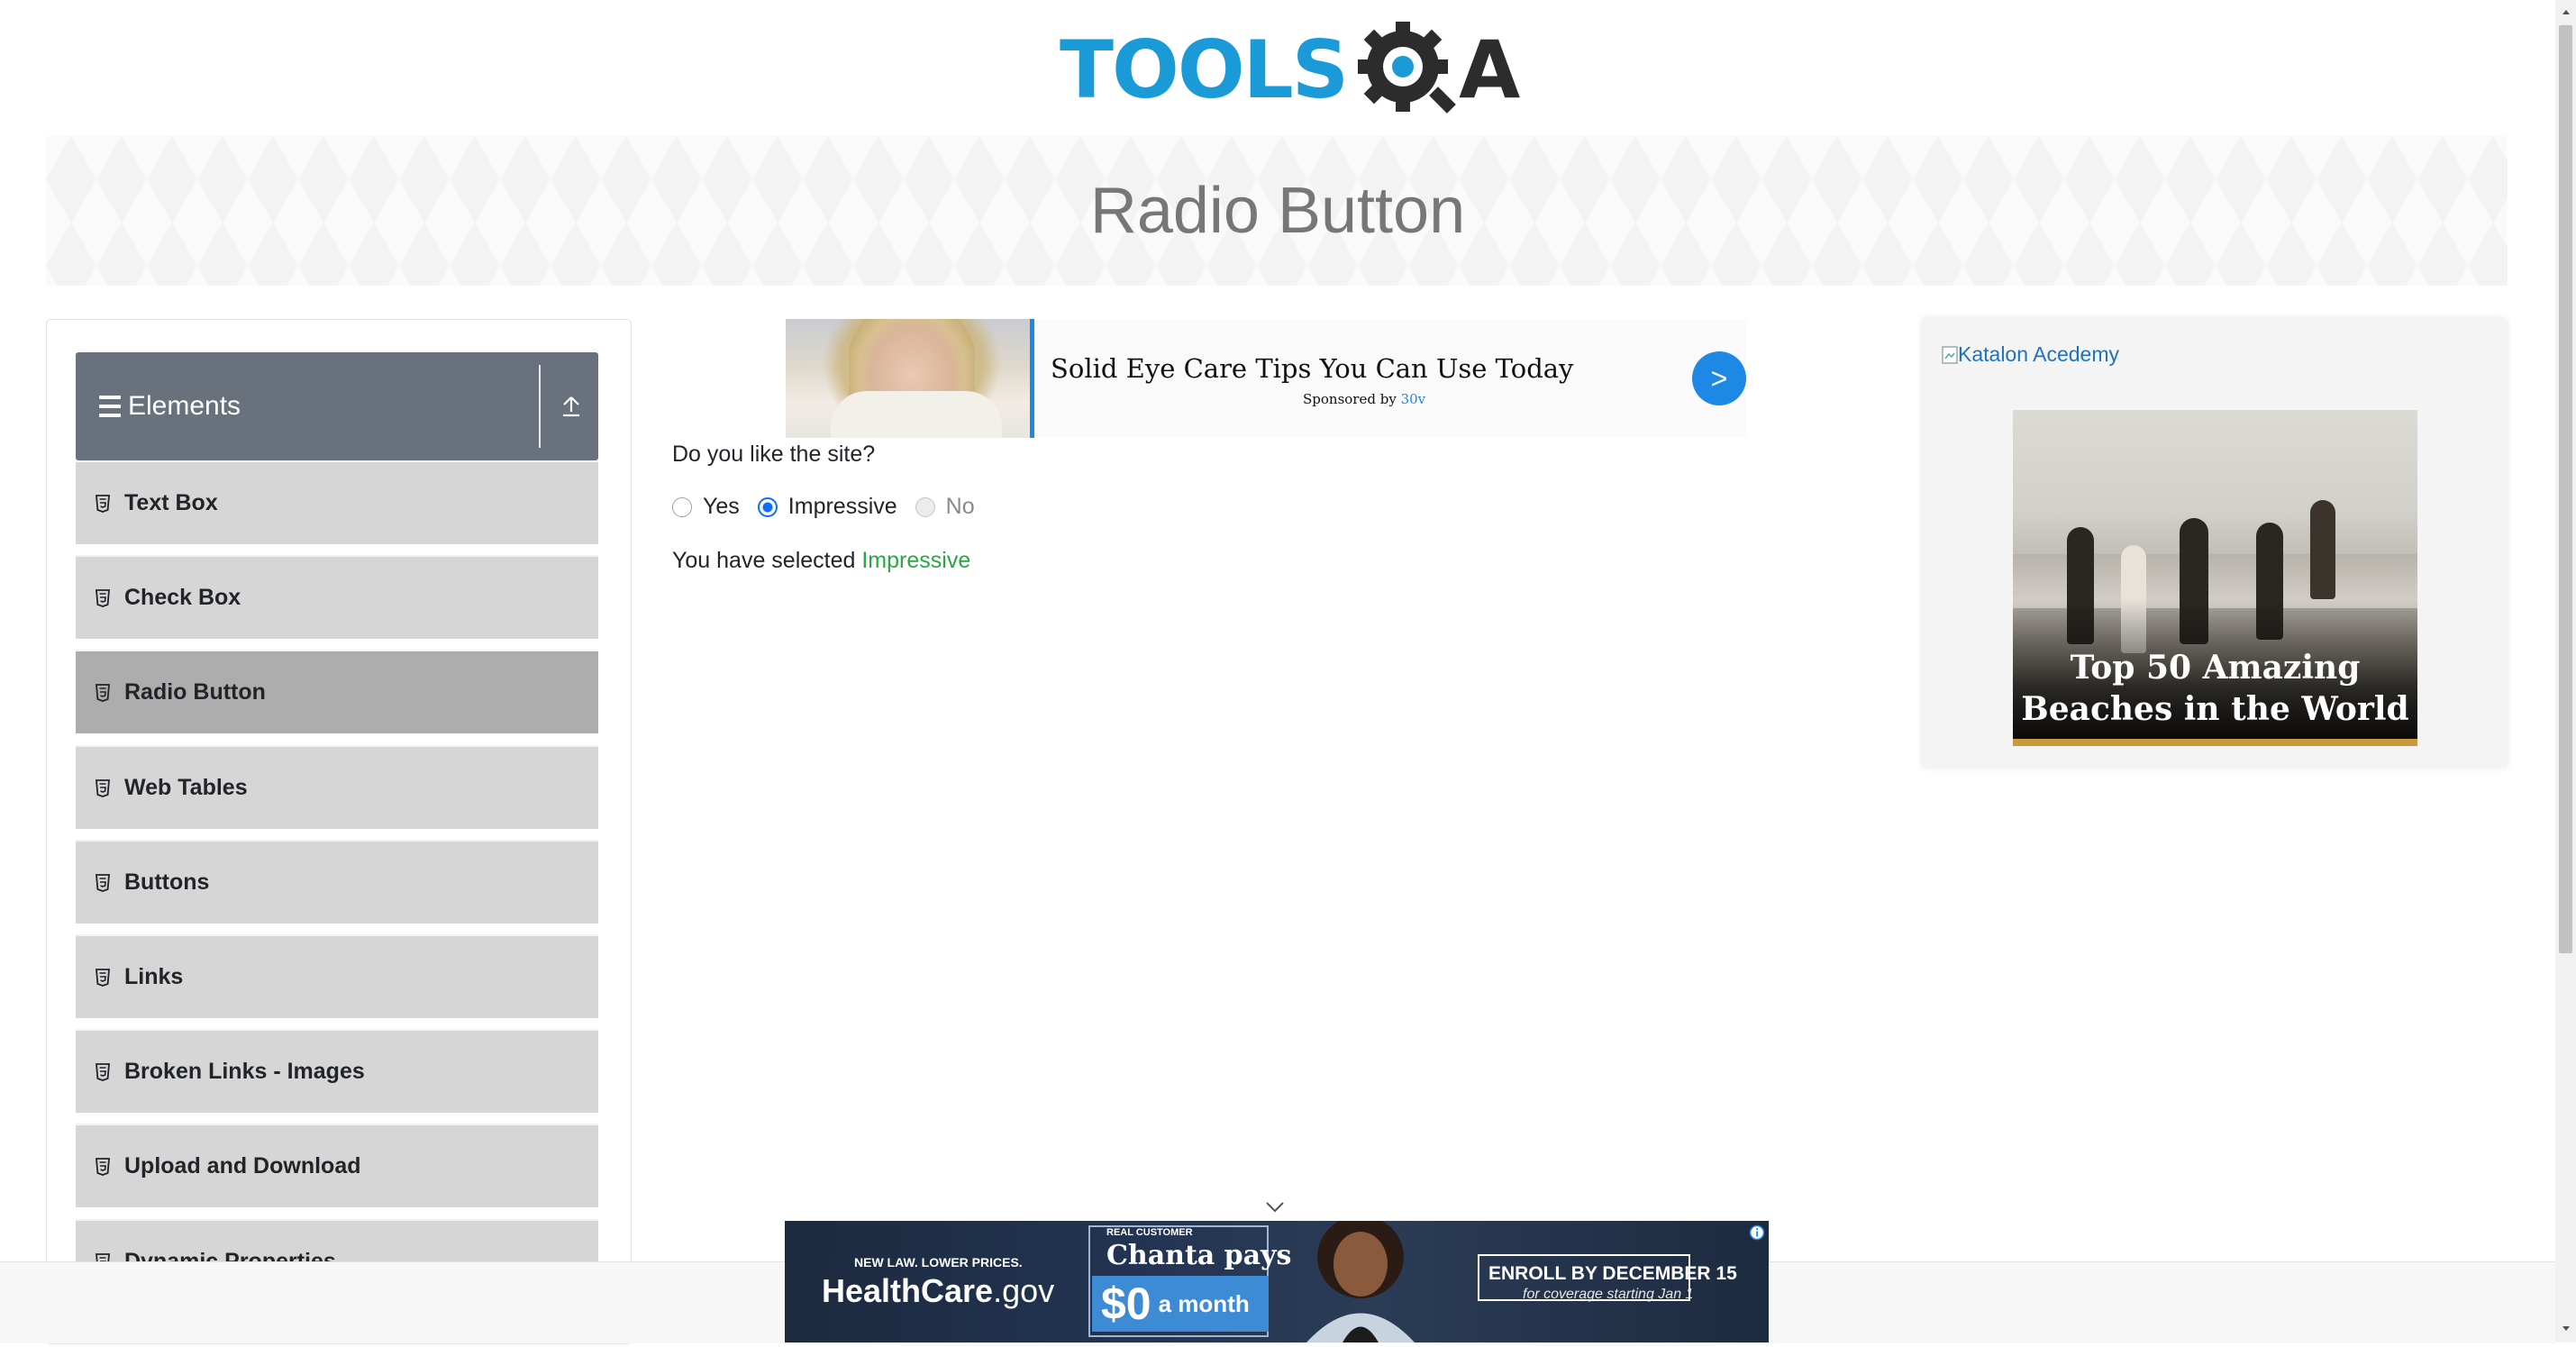 This screenshot has width=2576, height=1347. What do you see at coordinates (337, 406) in the screenshot?
I see `sidebar-group-elements: Elements` at bounding box center [337, 406].